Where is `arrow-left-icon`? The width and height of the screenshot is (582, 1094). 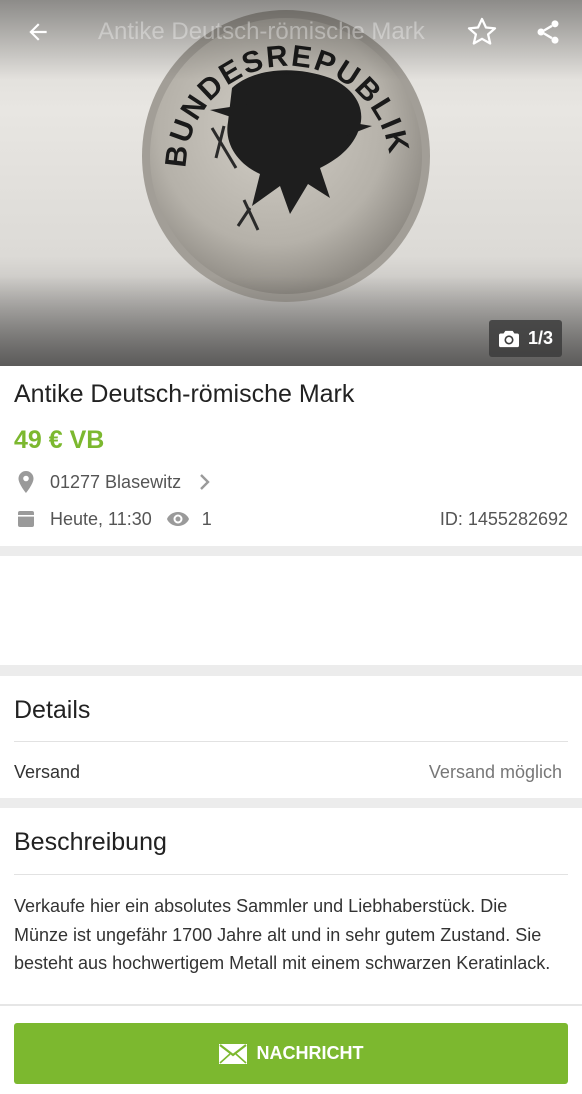 arrow-left-icon is located at coordinates (38, 32).